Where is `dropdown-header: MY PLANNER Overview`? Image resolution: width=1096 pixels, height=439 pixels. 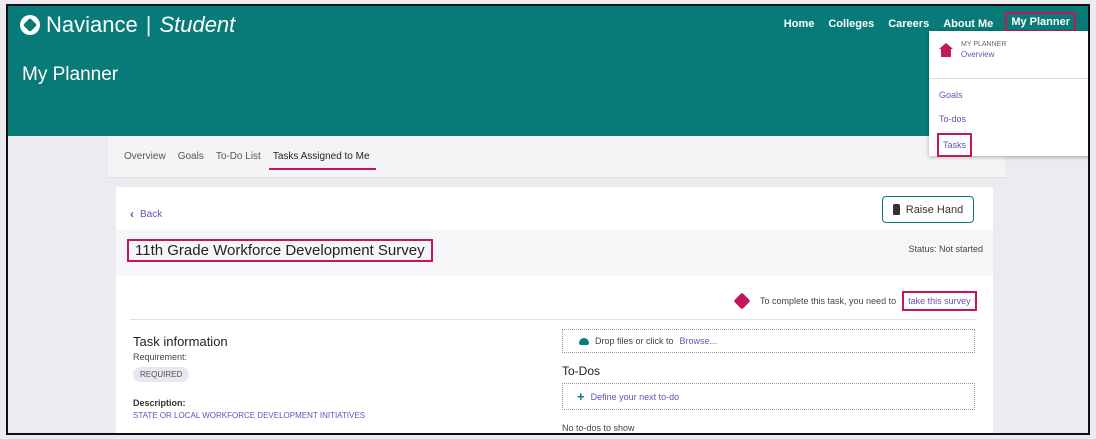 dropdown-header: MY PLANNER Overview is located at coordinates (1008, 55).